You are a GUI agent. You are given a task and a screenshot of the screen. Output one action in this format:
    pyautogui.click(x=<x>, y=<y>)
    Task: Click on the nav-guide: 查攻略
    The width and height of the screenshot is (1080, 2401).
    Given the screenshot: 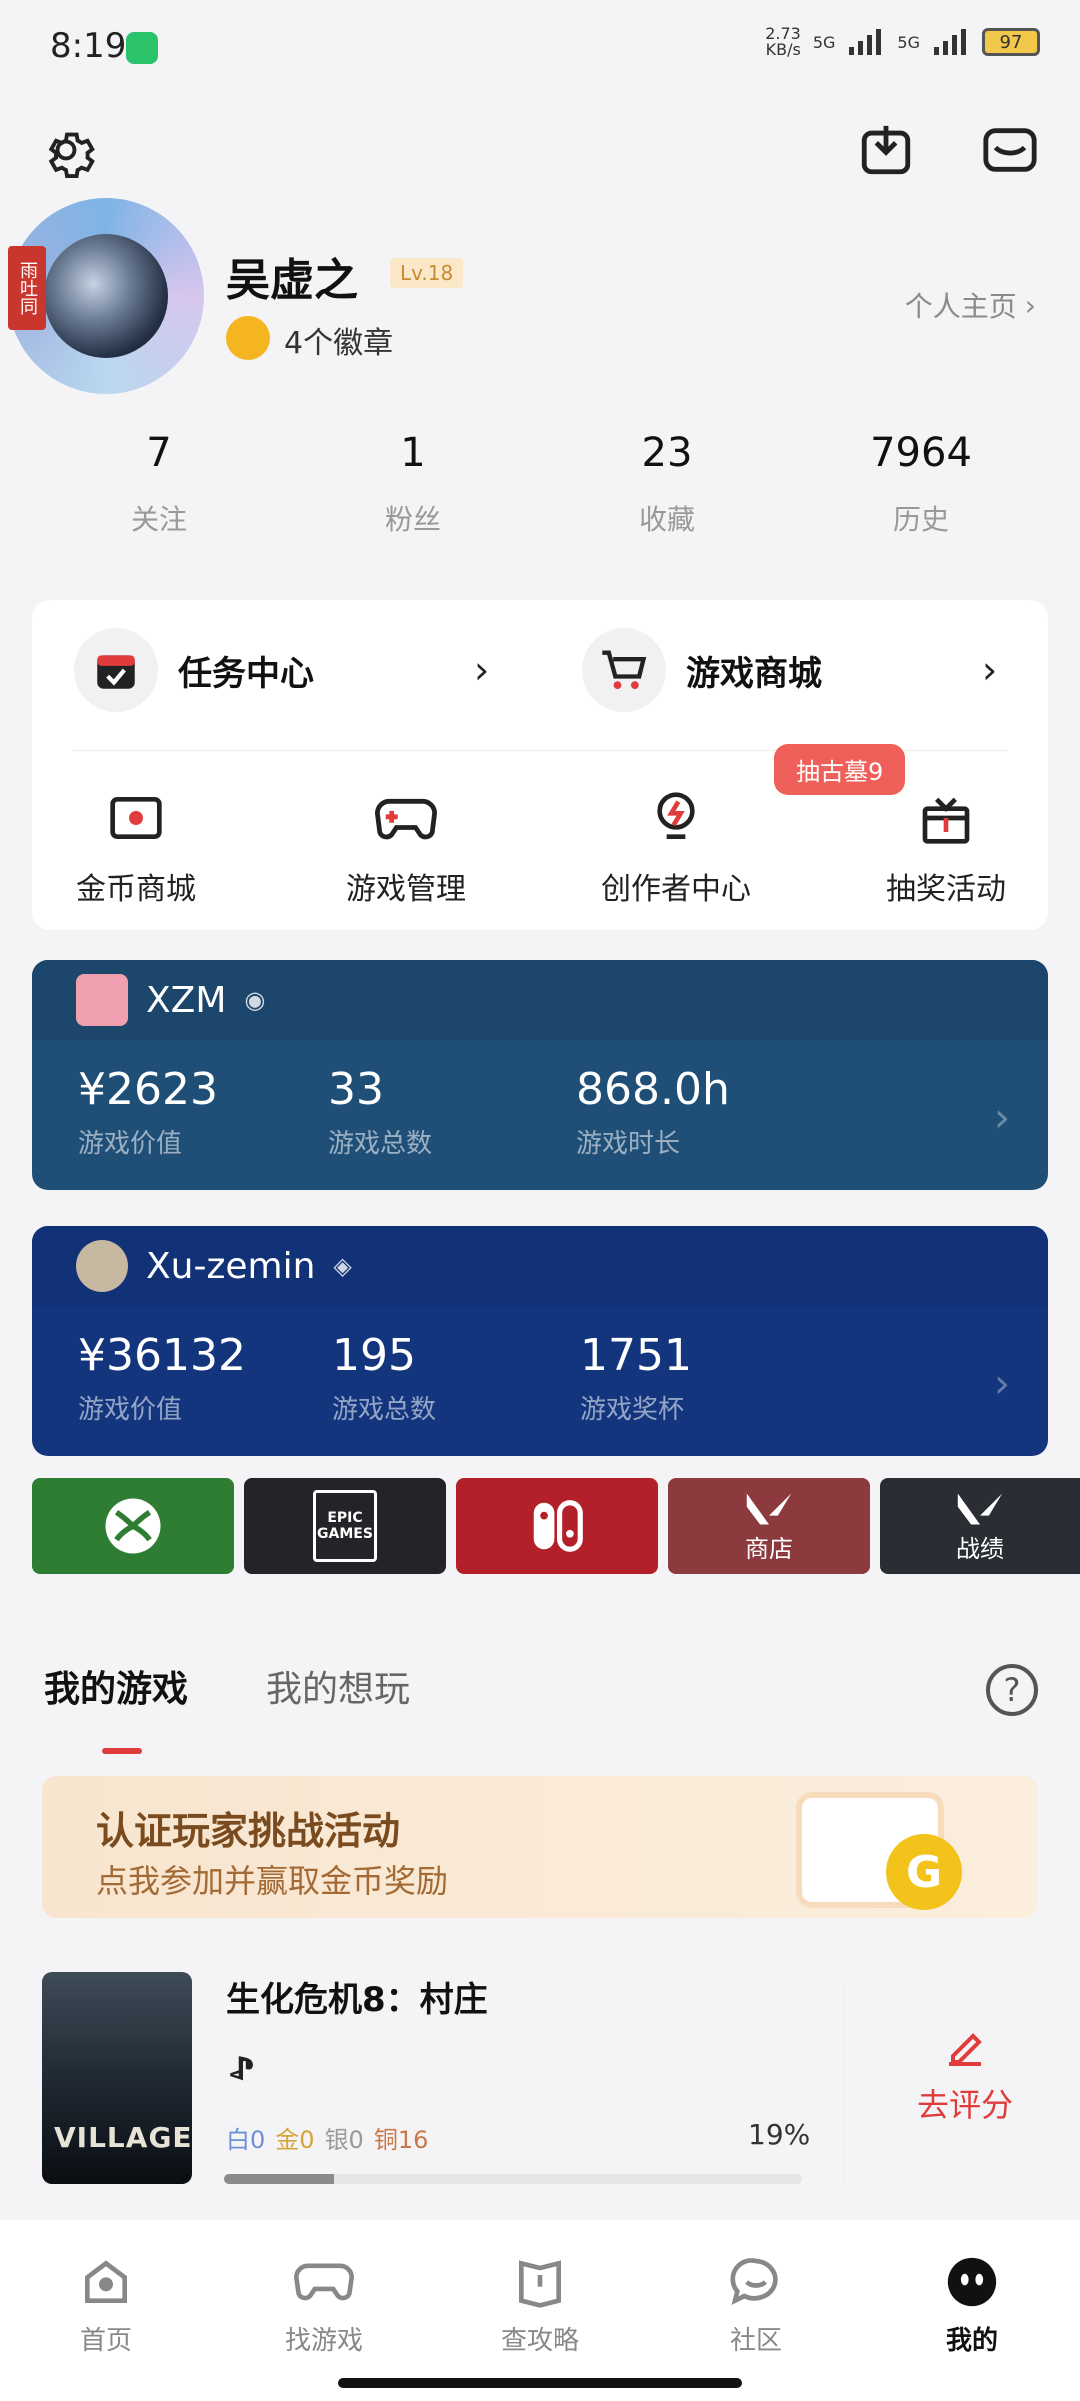 What is the action you would take?
    pyautogui.click(x=540, y=2303)
    